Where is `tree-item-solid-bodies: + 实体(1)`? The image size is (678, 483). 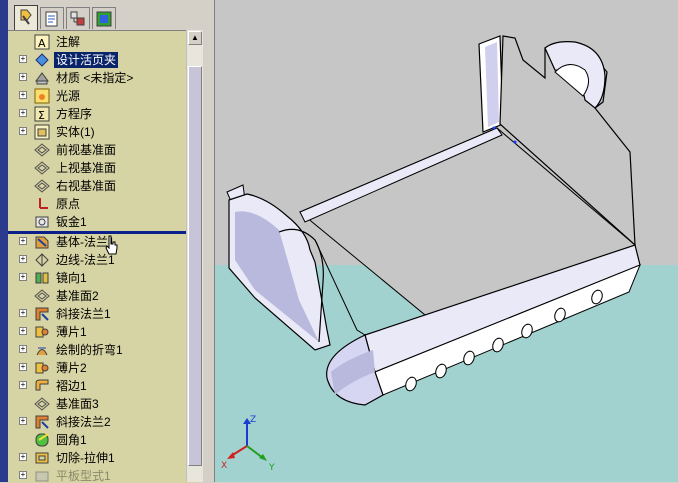
tree-item-solid-bodies: + 实体(1) is located at coordinates (97, 132).